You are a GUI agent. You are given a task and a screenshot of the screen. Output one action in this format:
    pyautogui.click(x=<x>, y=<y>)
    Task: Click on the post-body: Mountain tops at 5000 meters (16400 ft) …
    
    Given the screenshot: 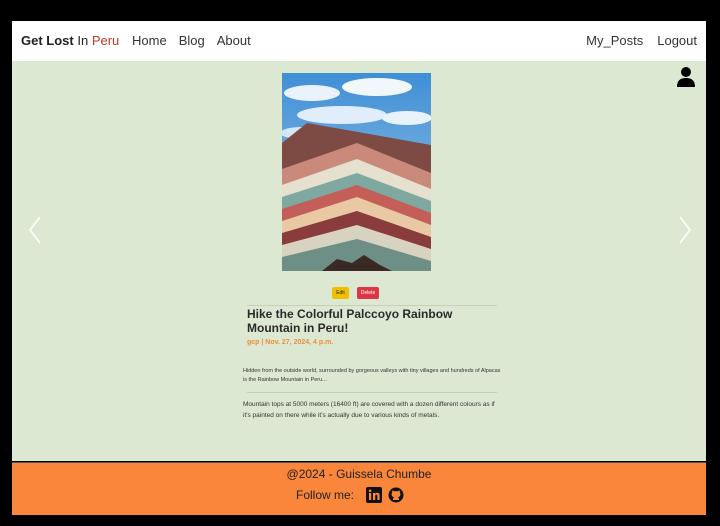 What is the action you would take?
    pyautogui.click(x=369, y=410)
    